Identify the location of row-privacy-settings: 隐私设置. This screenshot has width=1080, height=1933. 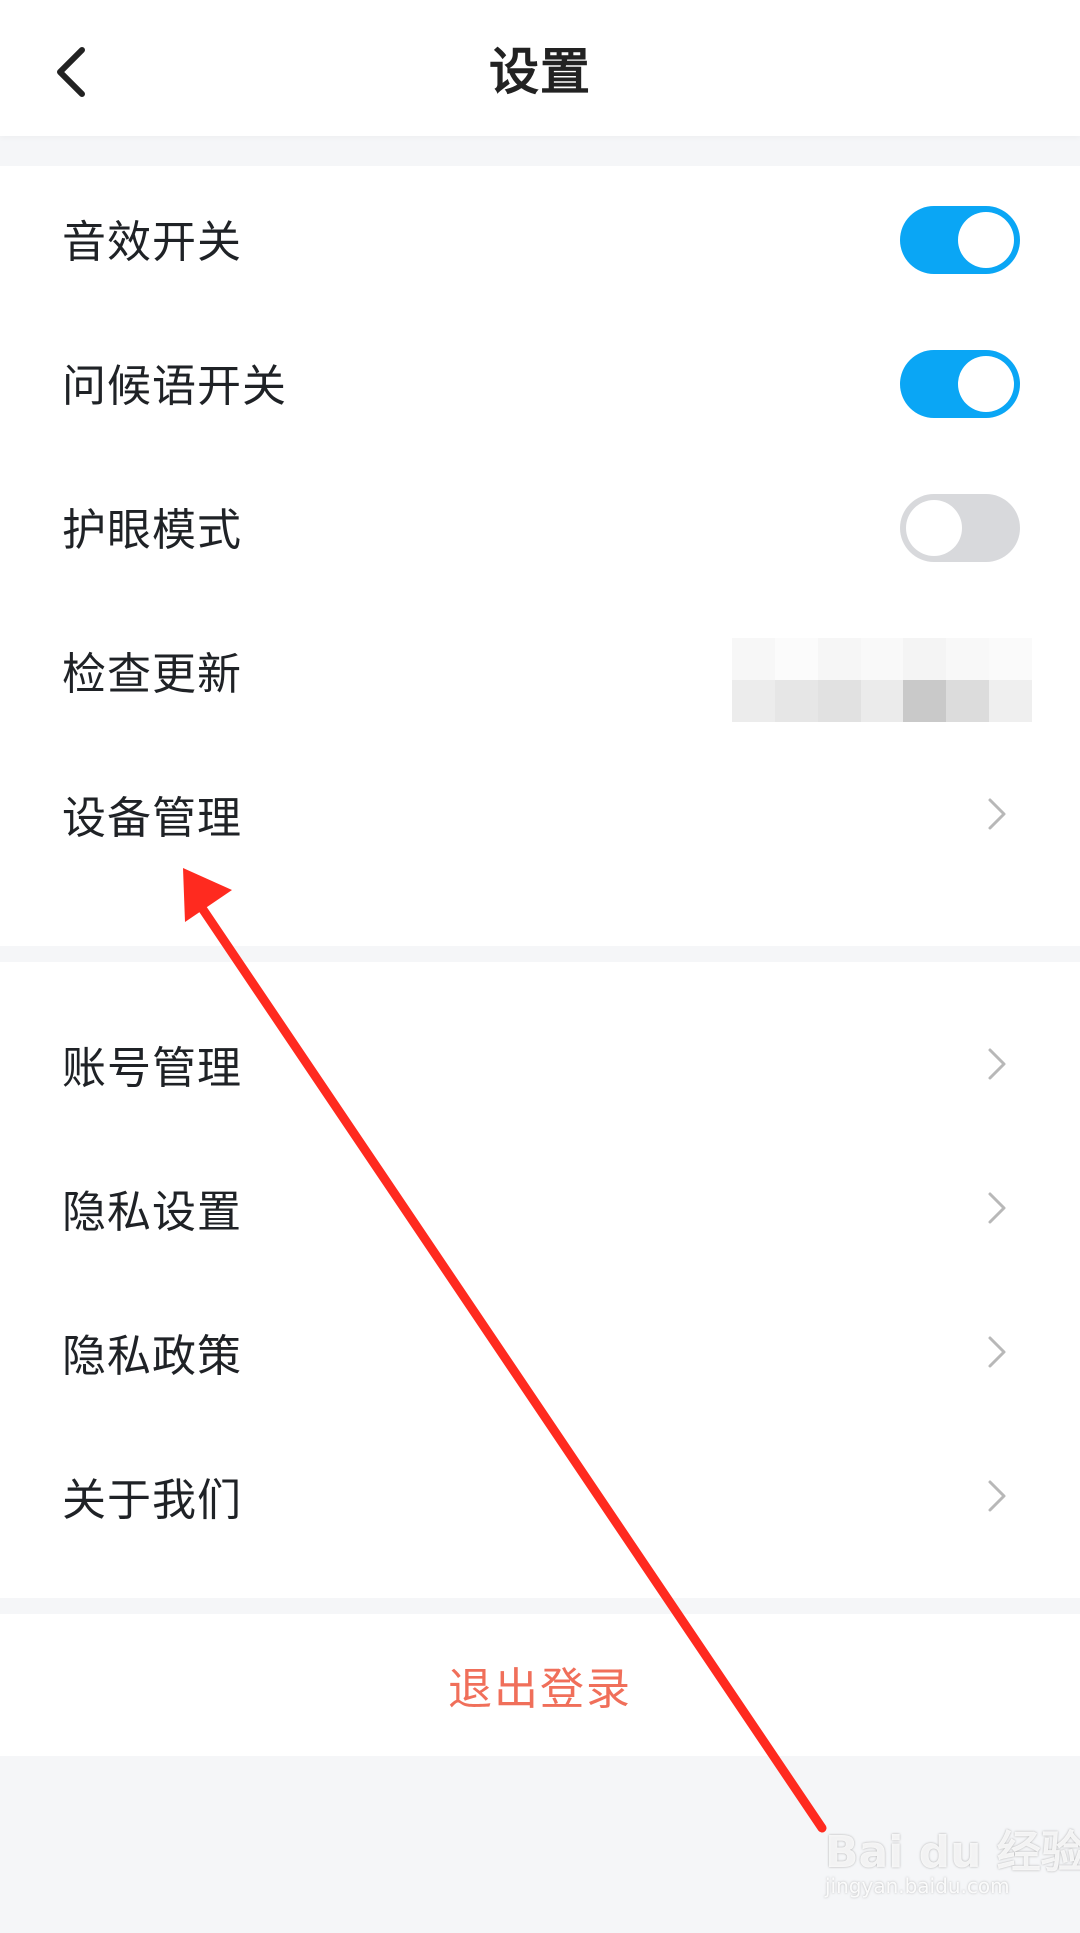
(540, 1208).